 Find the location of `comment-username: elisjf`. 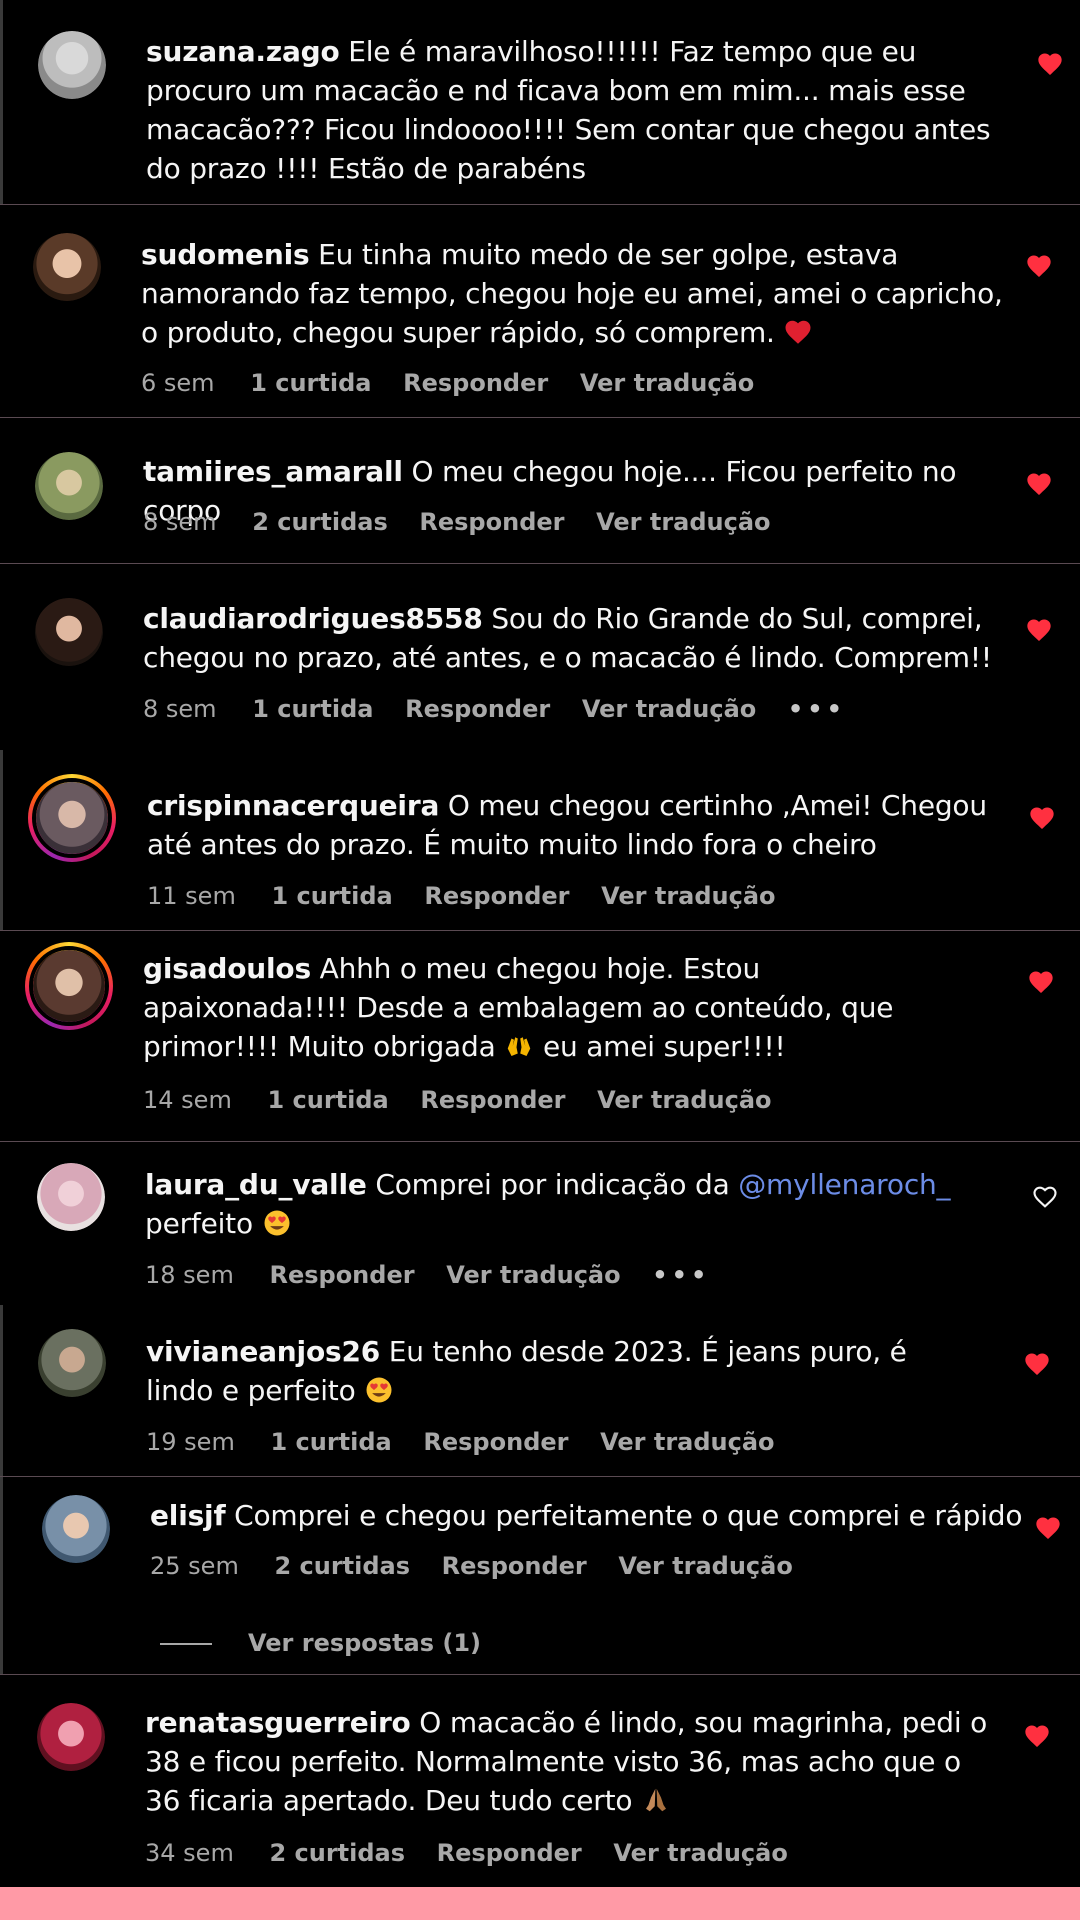

comment-username: elisjf is located at coordinates (188, 1515).